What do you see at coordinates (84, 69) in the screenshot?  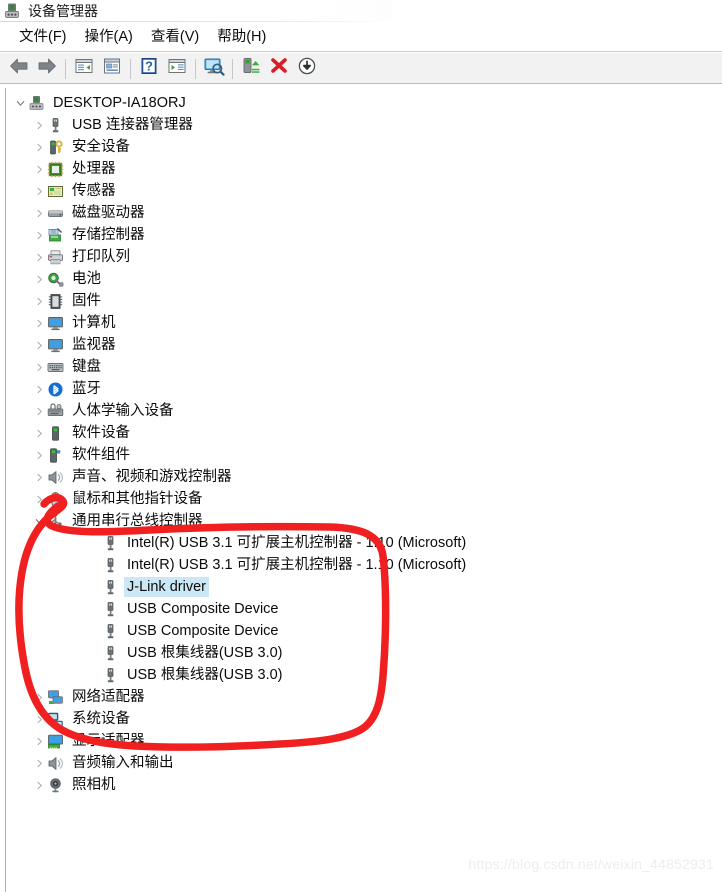 I see `toolbar-show-hide-console-tree` at bounding box center [84, 69].